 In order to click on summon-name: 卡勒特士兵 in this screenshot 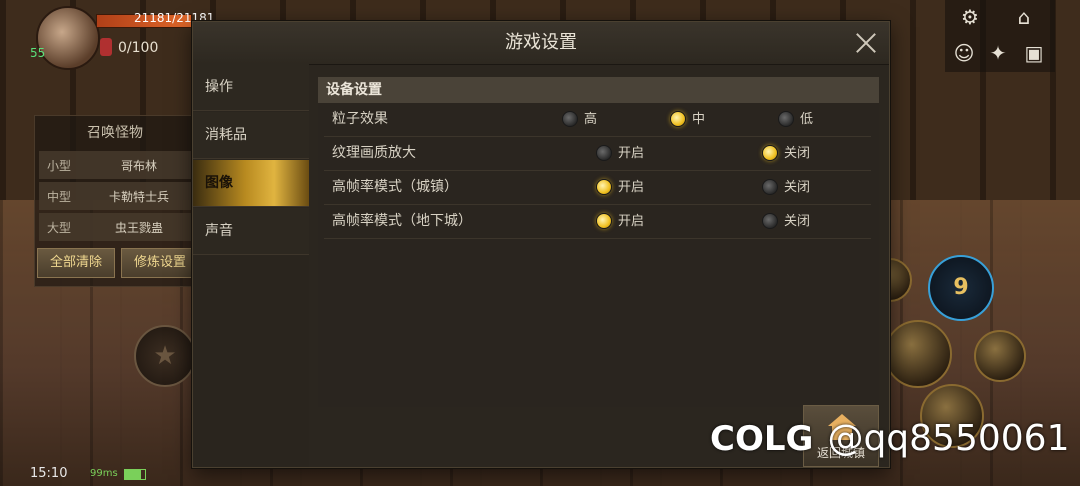, I will do `click(138, 196)`.